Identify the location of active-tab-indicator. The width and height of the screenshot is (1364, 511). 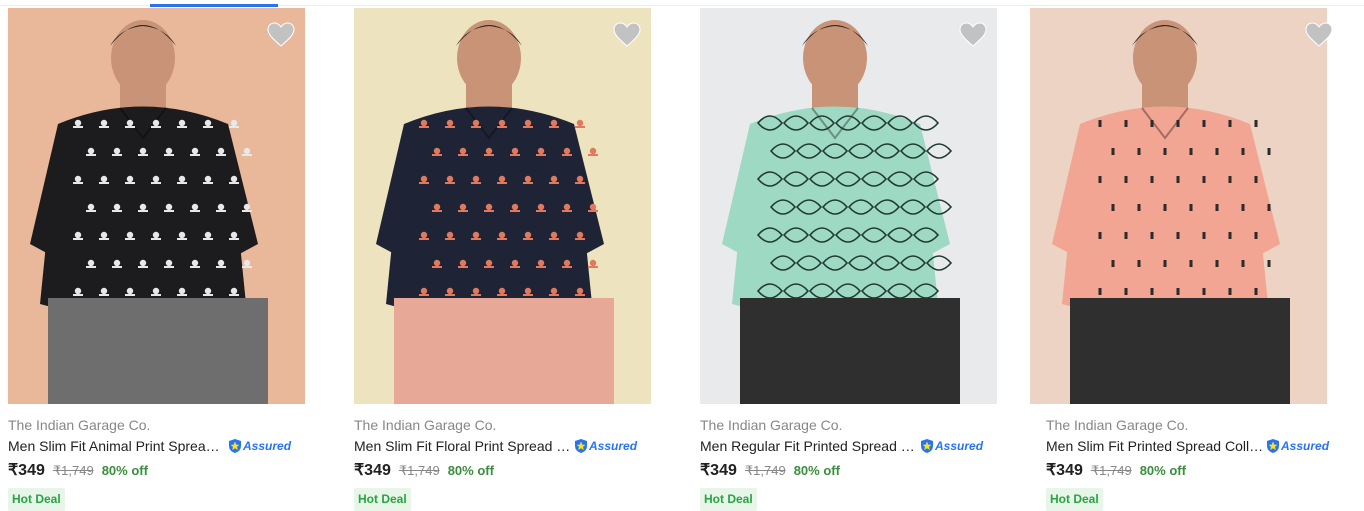
(214, 5).